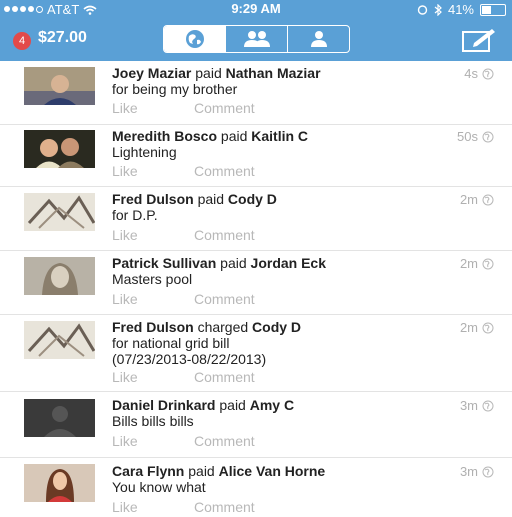 This screenshot has height=517, width=512. What do you see at coordinates (175, 89) in the screenshot?
I see `payment-note: for being my brother` at bounding box center [175, 89].